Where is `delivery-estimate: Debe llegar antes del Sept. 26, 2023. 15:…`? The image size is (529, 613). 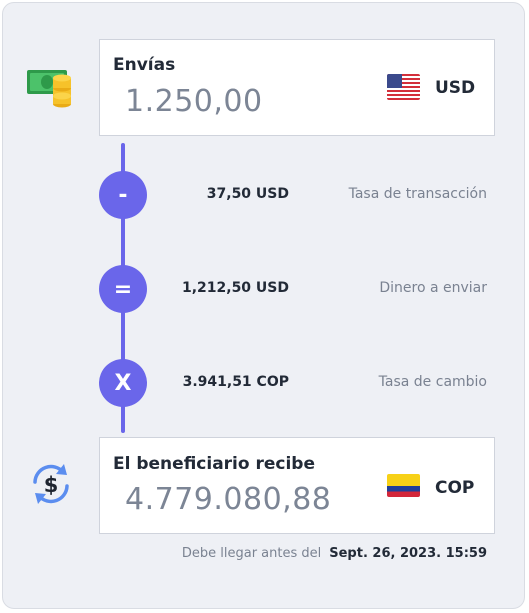 delivery-estimate: Debe llegar antes del Sept. 26, 2023. 15:… is located at coordinates (245, 553).